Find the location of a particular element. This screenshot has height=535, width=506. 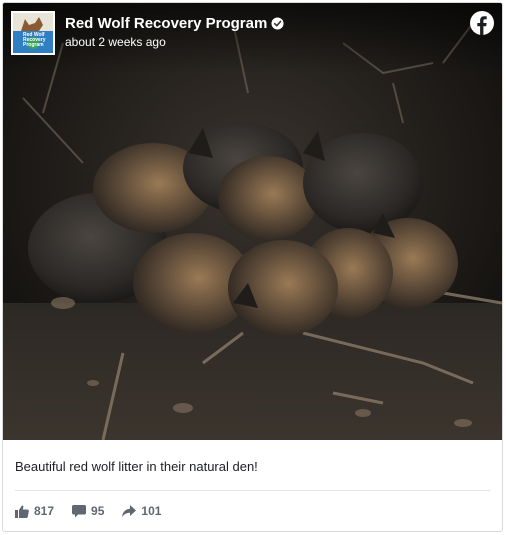

verified-badge-icon is located at coordinates (277, 23).